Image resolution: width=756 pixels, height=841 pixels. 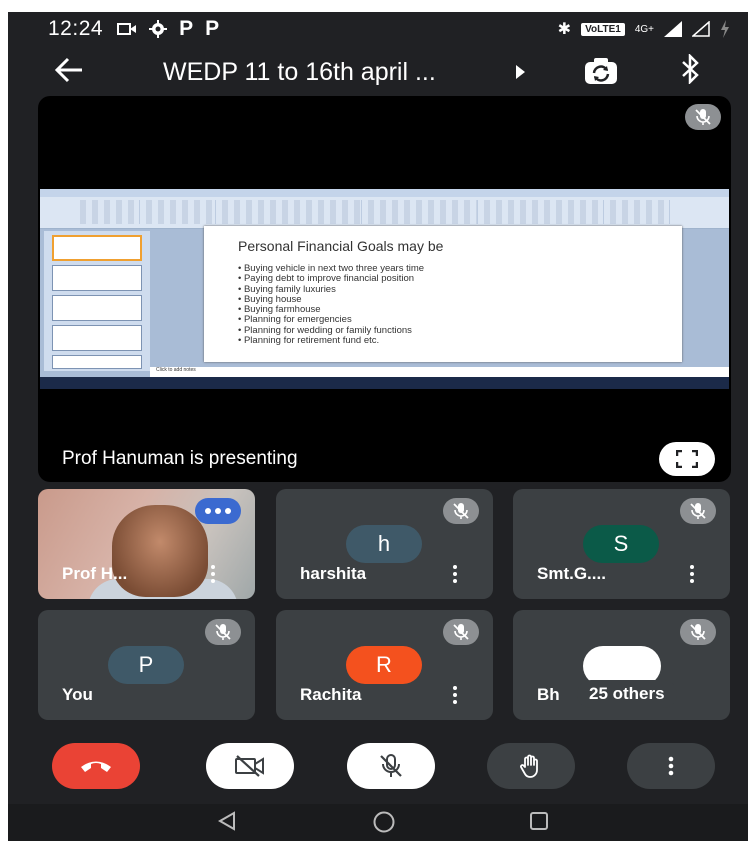 I want to click on slide-title: Personal Financial Goals may be, so click(x=341, y=246).